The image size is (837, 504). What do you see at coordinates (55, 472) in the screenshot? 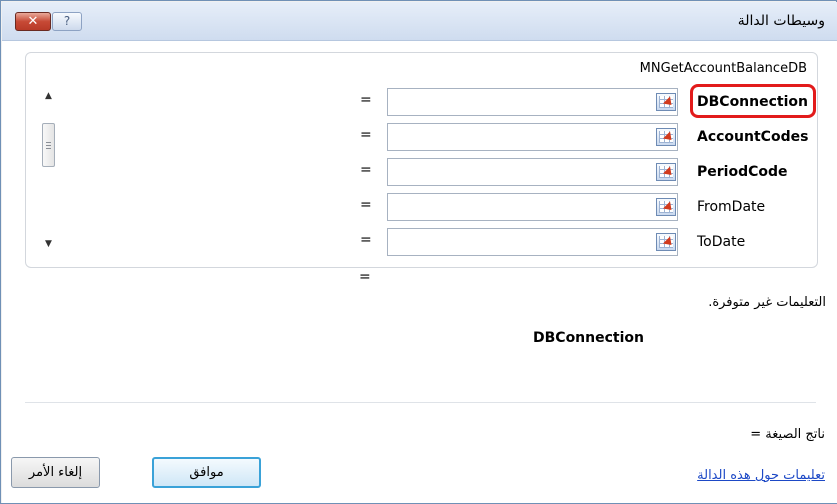
I see `cancel-button: إلغاء الأمر` at bounding box center [55, 472].